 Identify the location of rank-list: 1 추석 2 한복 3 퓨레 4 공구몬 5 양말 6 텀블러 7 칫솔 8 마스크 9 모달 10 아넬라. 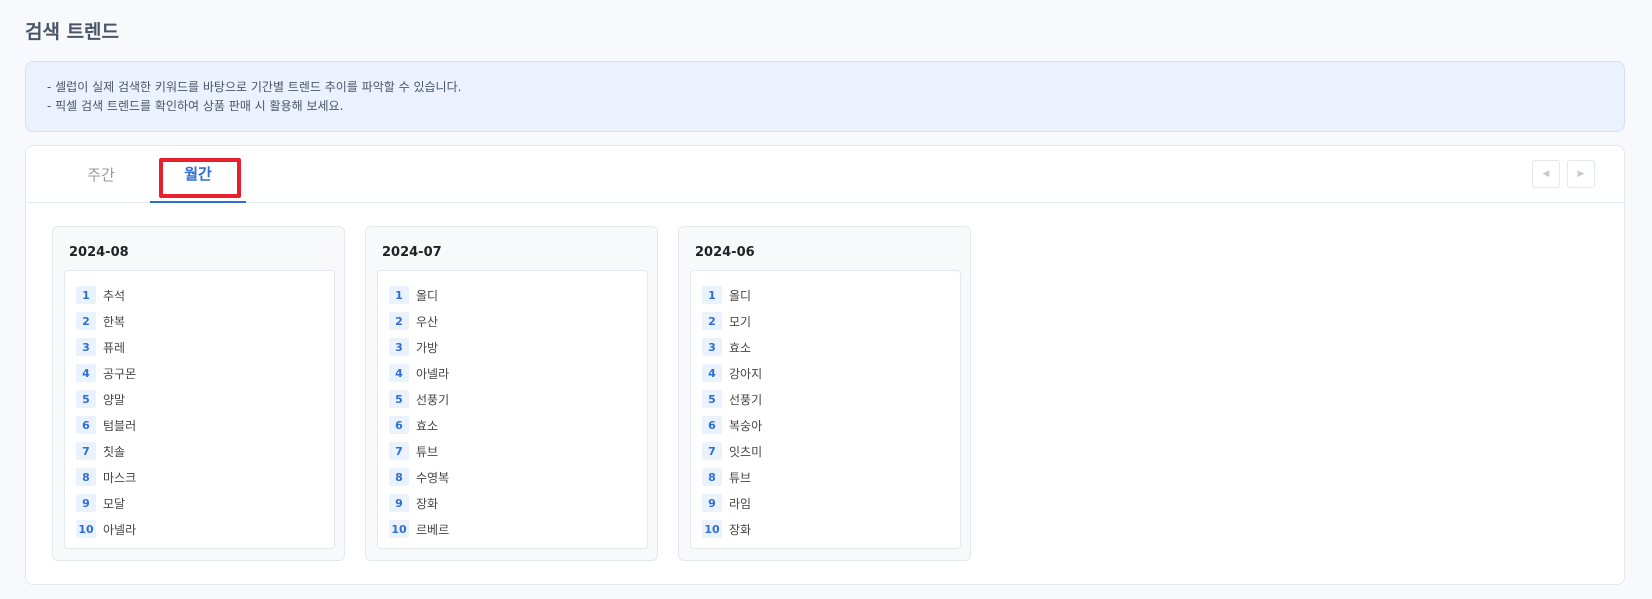
(199, 409).